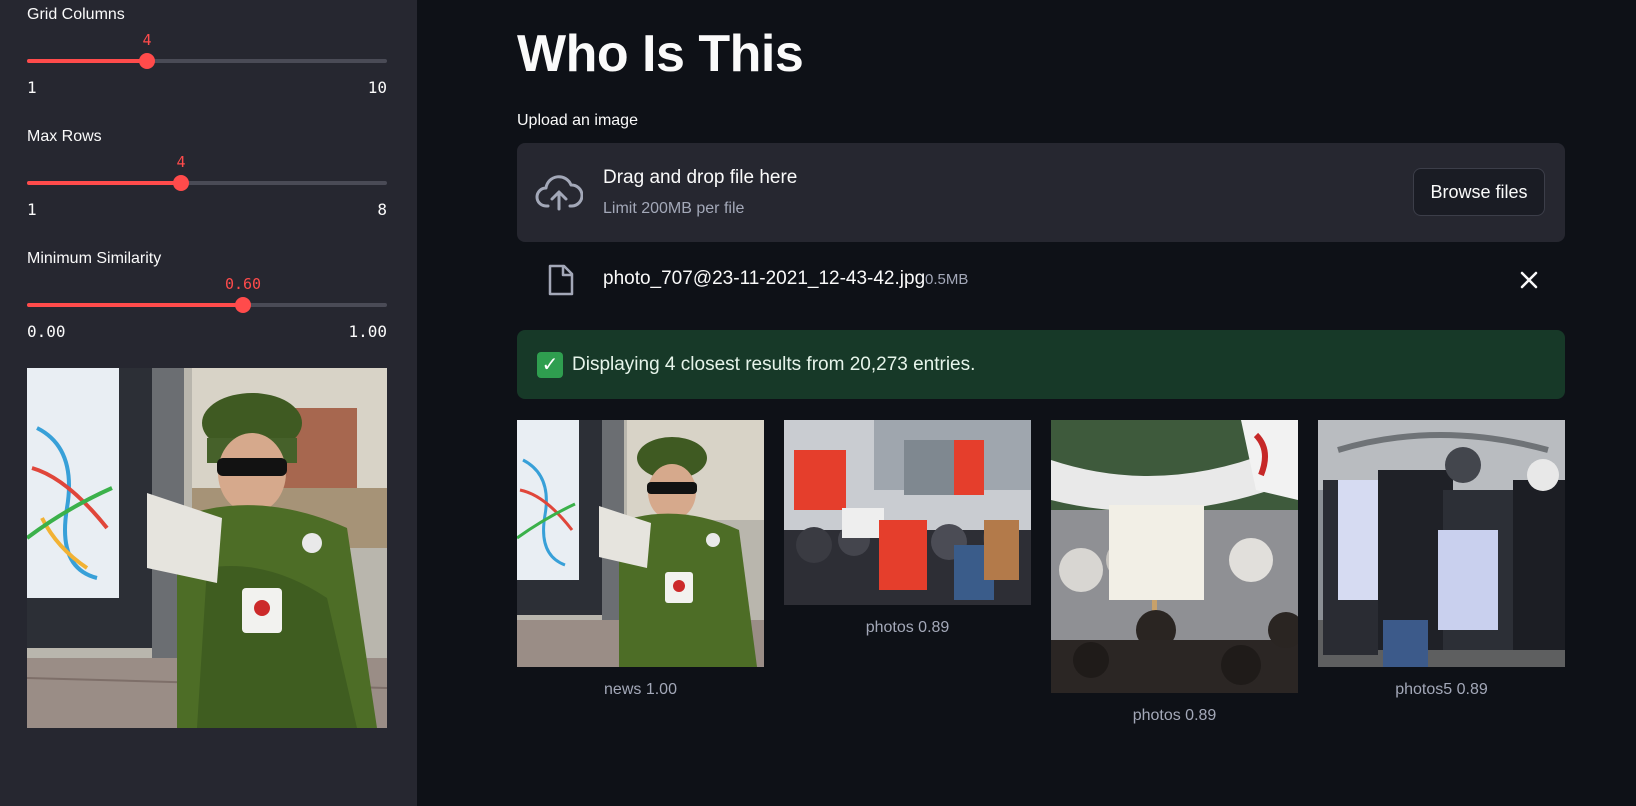 The image size is (1636, 806). I want to click on page-title: Who Is This, so click(660, 54).